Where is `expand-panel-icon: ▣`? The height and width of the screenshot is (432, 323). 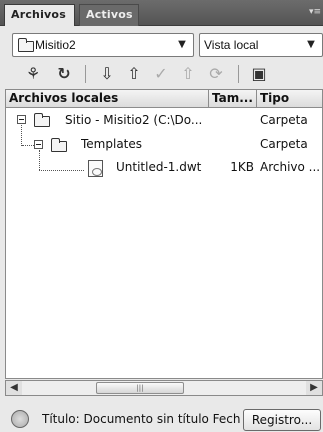 expand-panel-icon: ▣ is located at coordinates (259, 74).